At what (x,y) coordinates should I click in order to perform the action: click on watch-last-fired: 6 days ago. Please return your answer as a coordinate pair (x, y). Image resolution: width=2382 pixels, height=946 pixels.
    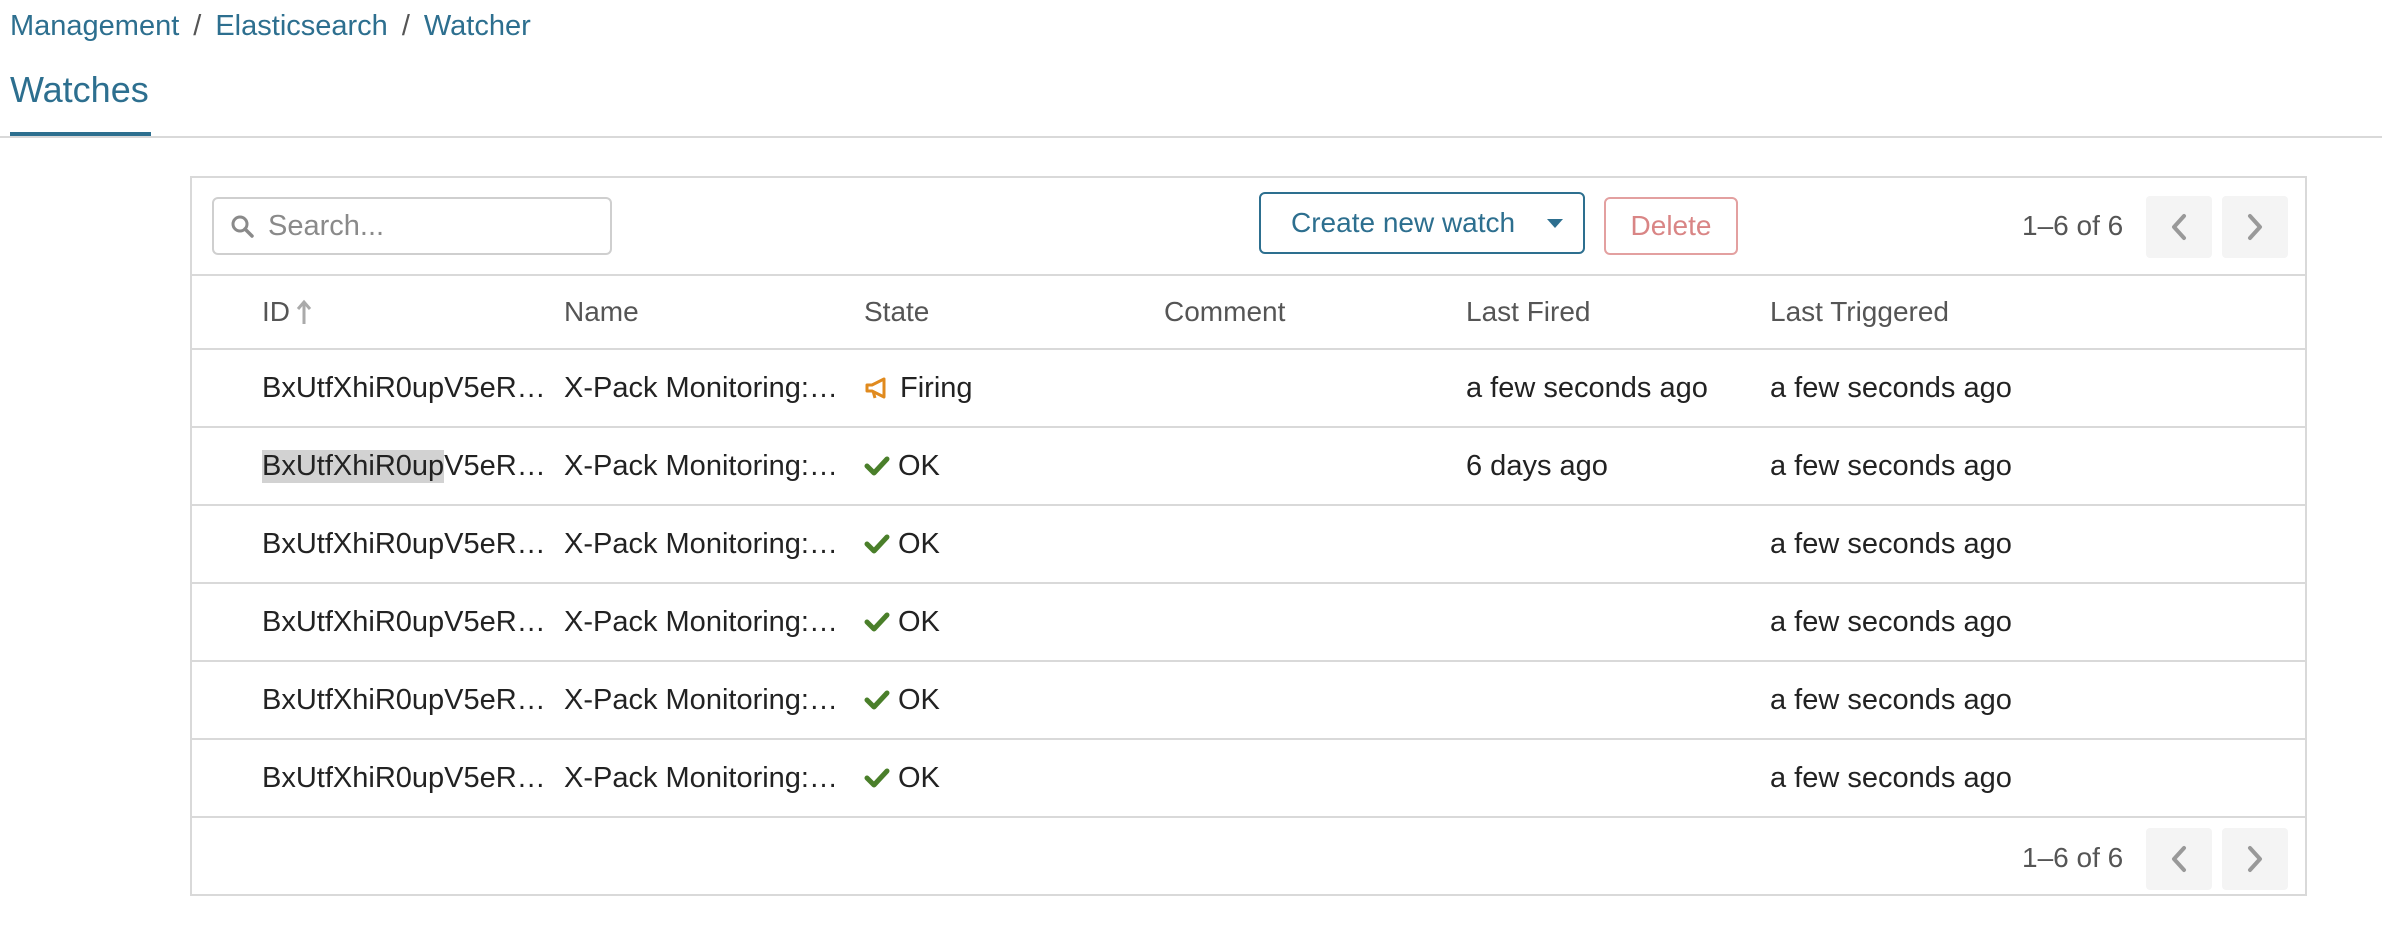
    Looking at the image, I should click on (1537, 465).